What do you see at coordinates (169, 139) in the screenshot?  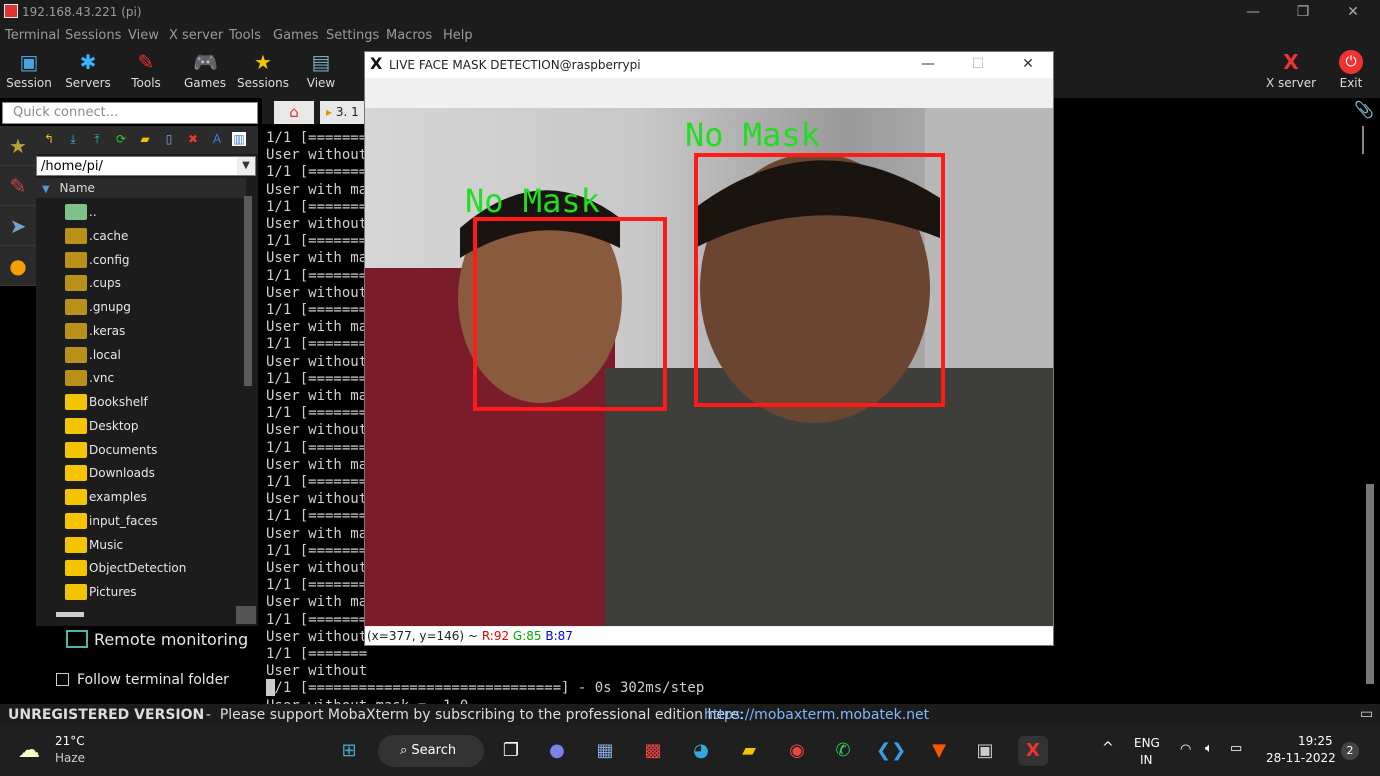 I see `new-file-icon: ▯` at bounding box center [169, 139].